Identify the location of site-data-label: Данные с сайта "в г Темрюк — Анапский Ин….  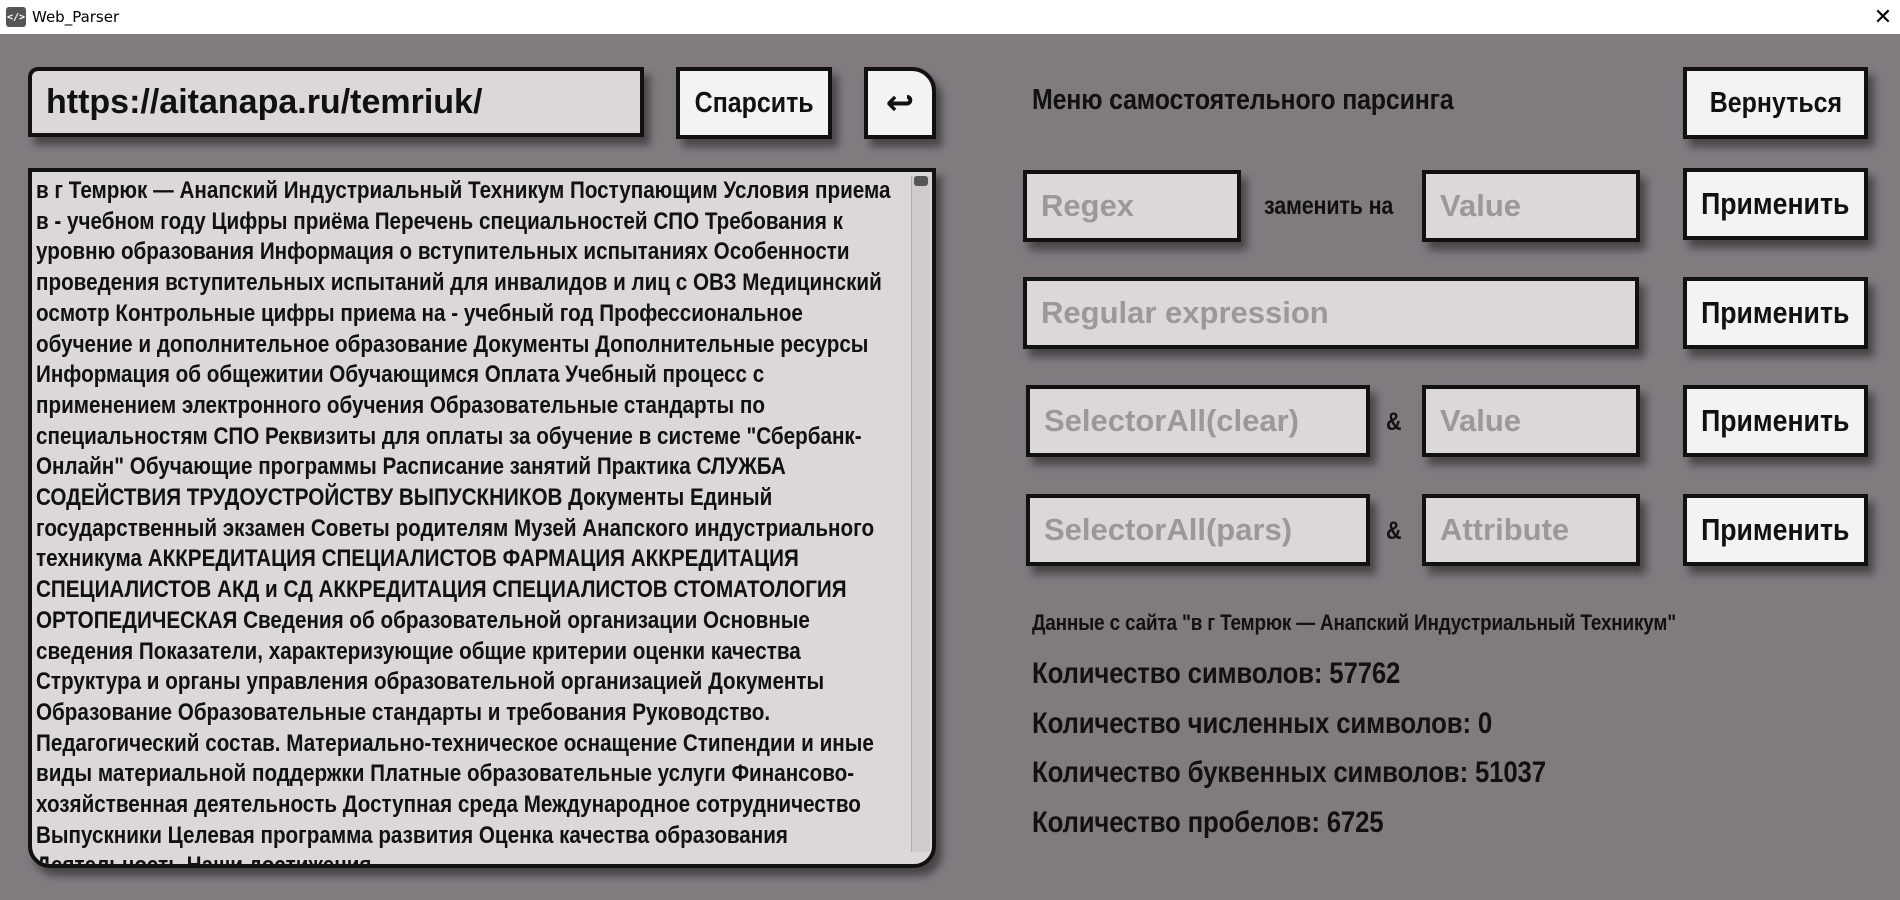
(1354, 622).